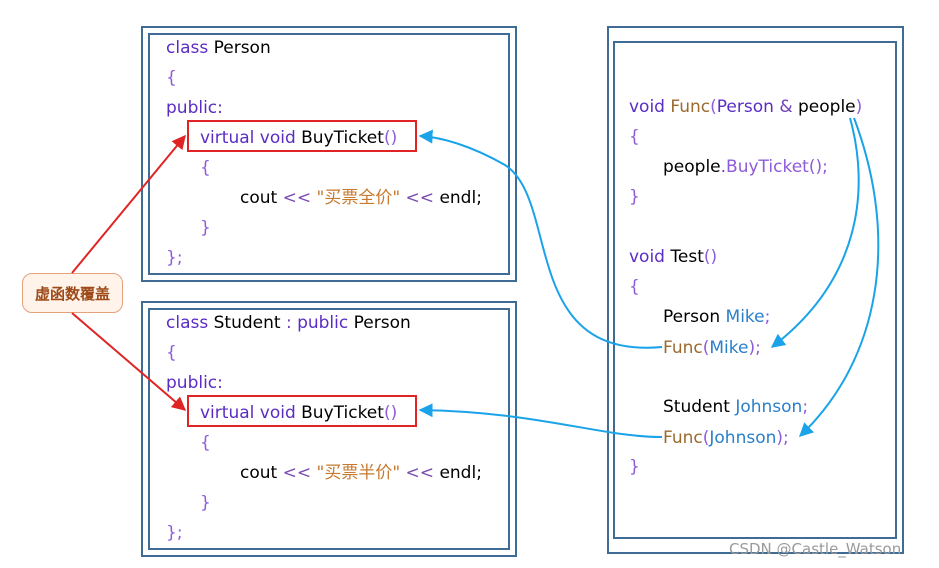  I want to click on dispatch-arrow-student, so click(540, 420).